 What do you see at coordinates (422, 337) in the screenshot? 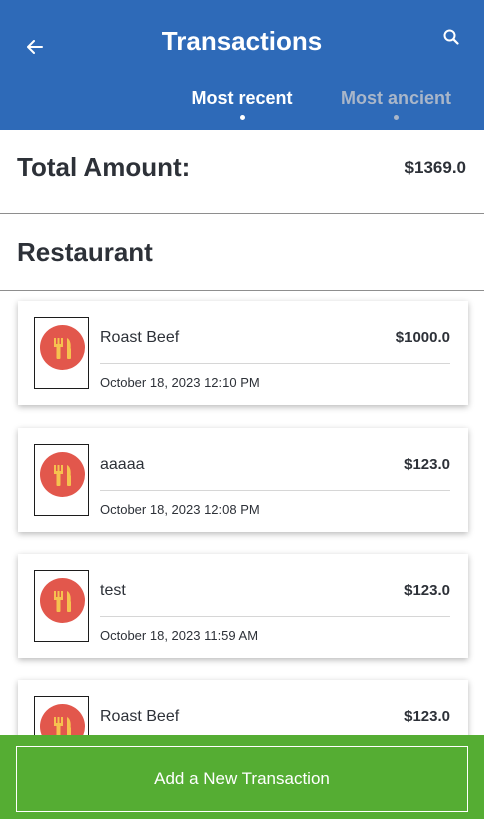
I see `transaction-amount: $1000.0` at bounding box center [422, 337].